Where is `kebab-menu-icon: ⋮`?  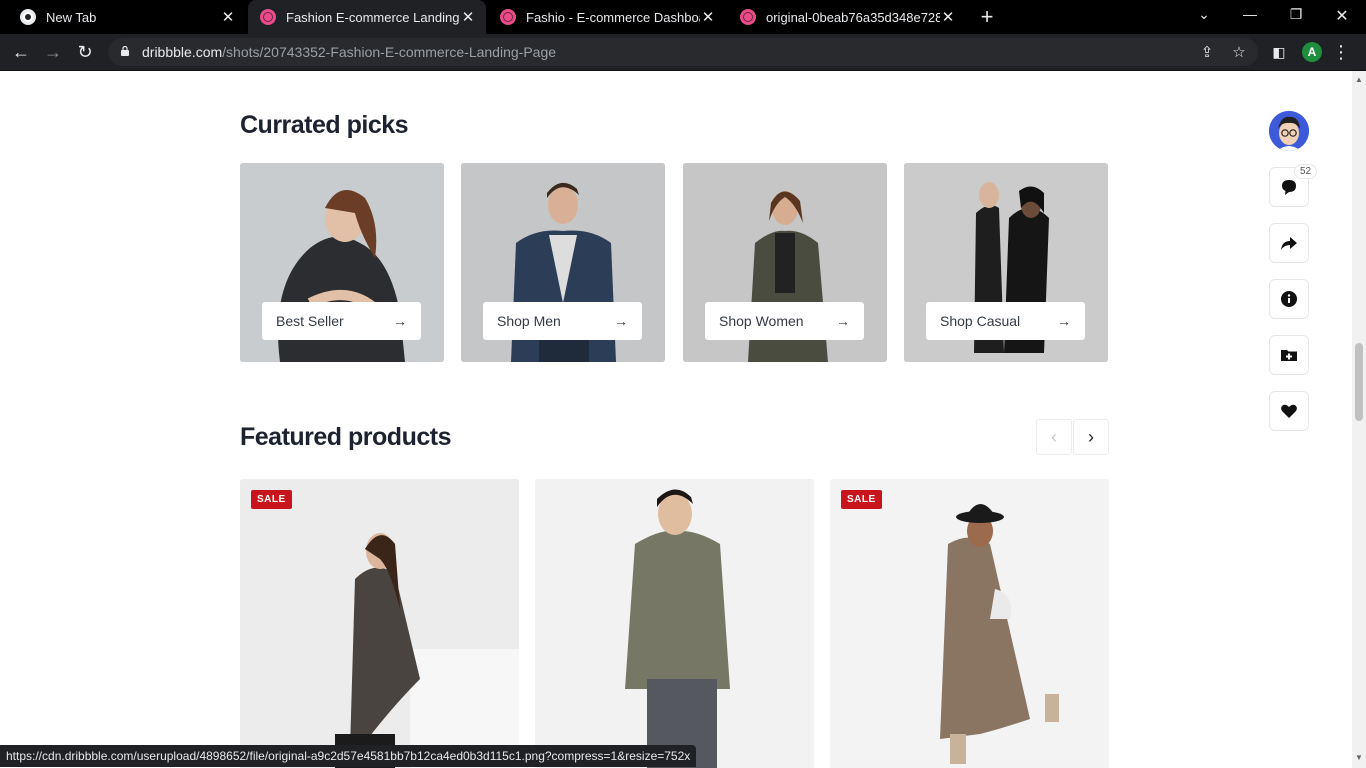
kebab-menu-icon: ⋮ is located at coordinates (1341, 52).